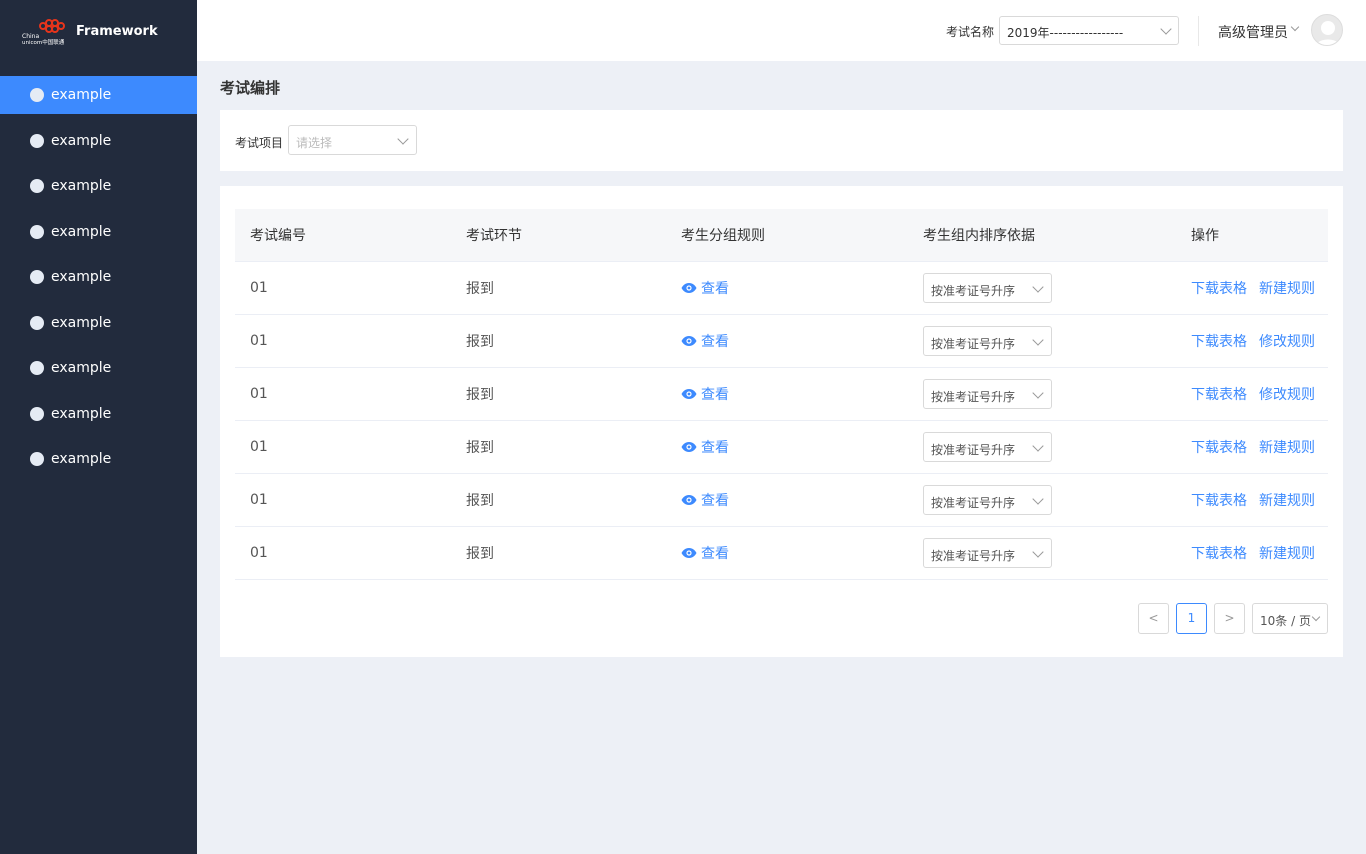 The image size is (1366, 854). I want to click on page-size-select: 10条 / 页, so click(1290, 618).